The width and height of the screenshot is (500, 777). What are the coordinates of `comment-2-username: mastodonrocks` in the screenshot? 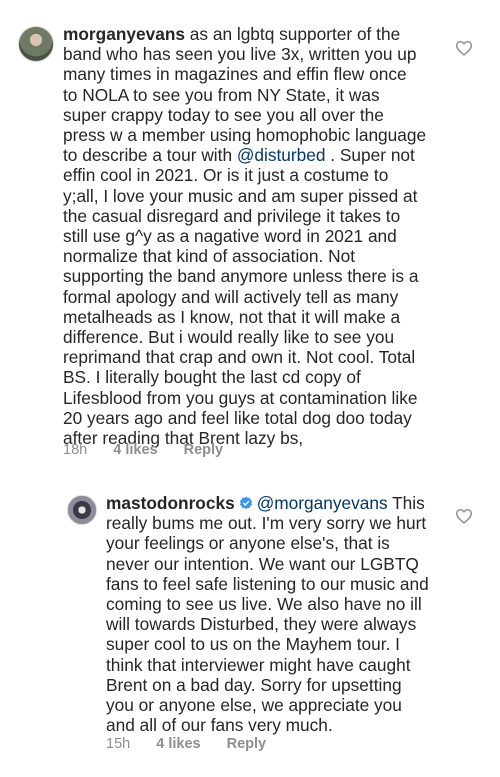 It's located at (170, 503).